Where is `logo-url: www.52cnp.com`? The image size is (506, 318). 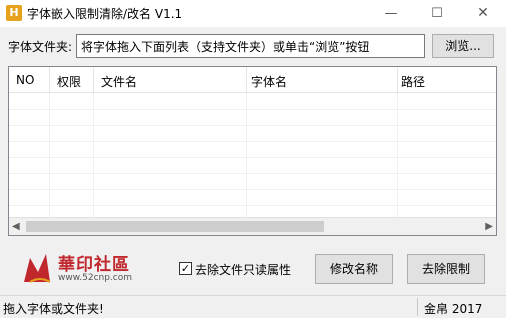
logo-url: www.52cnp.com is located at coordinates (95, 278).